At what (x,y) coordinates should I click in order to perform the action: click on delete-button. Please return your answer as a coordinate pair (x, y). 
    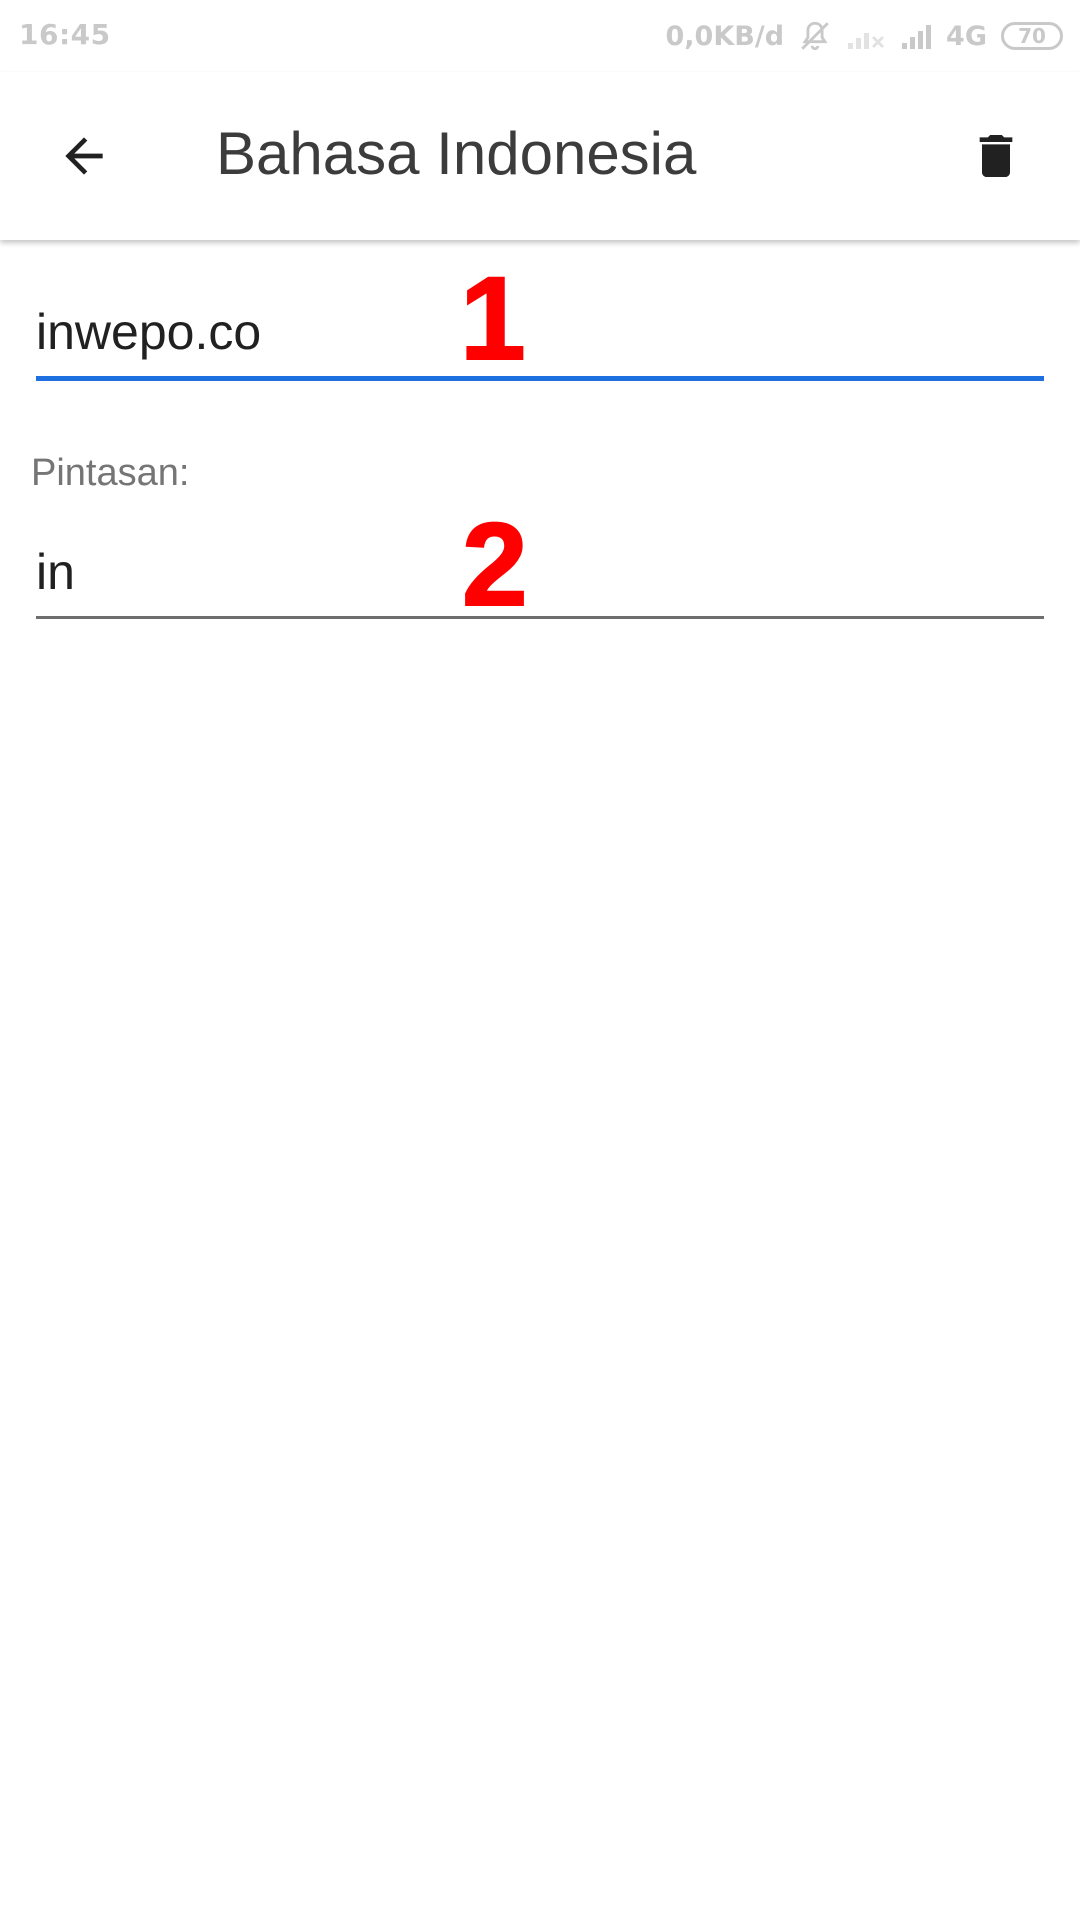
    Looking at the image, I should click on (996, 156).